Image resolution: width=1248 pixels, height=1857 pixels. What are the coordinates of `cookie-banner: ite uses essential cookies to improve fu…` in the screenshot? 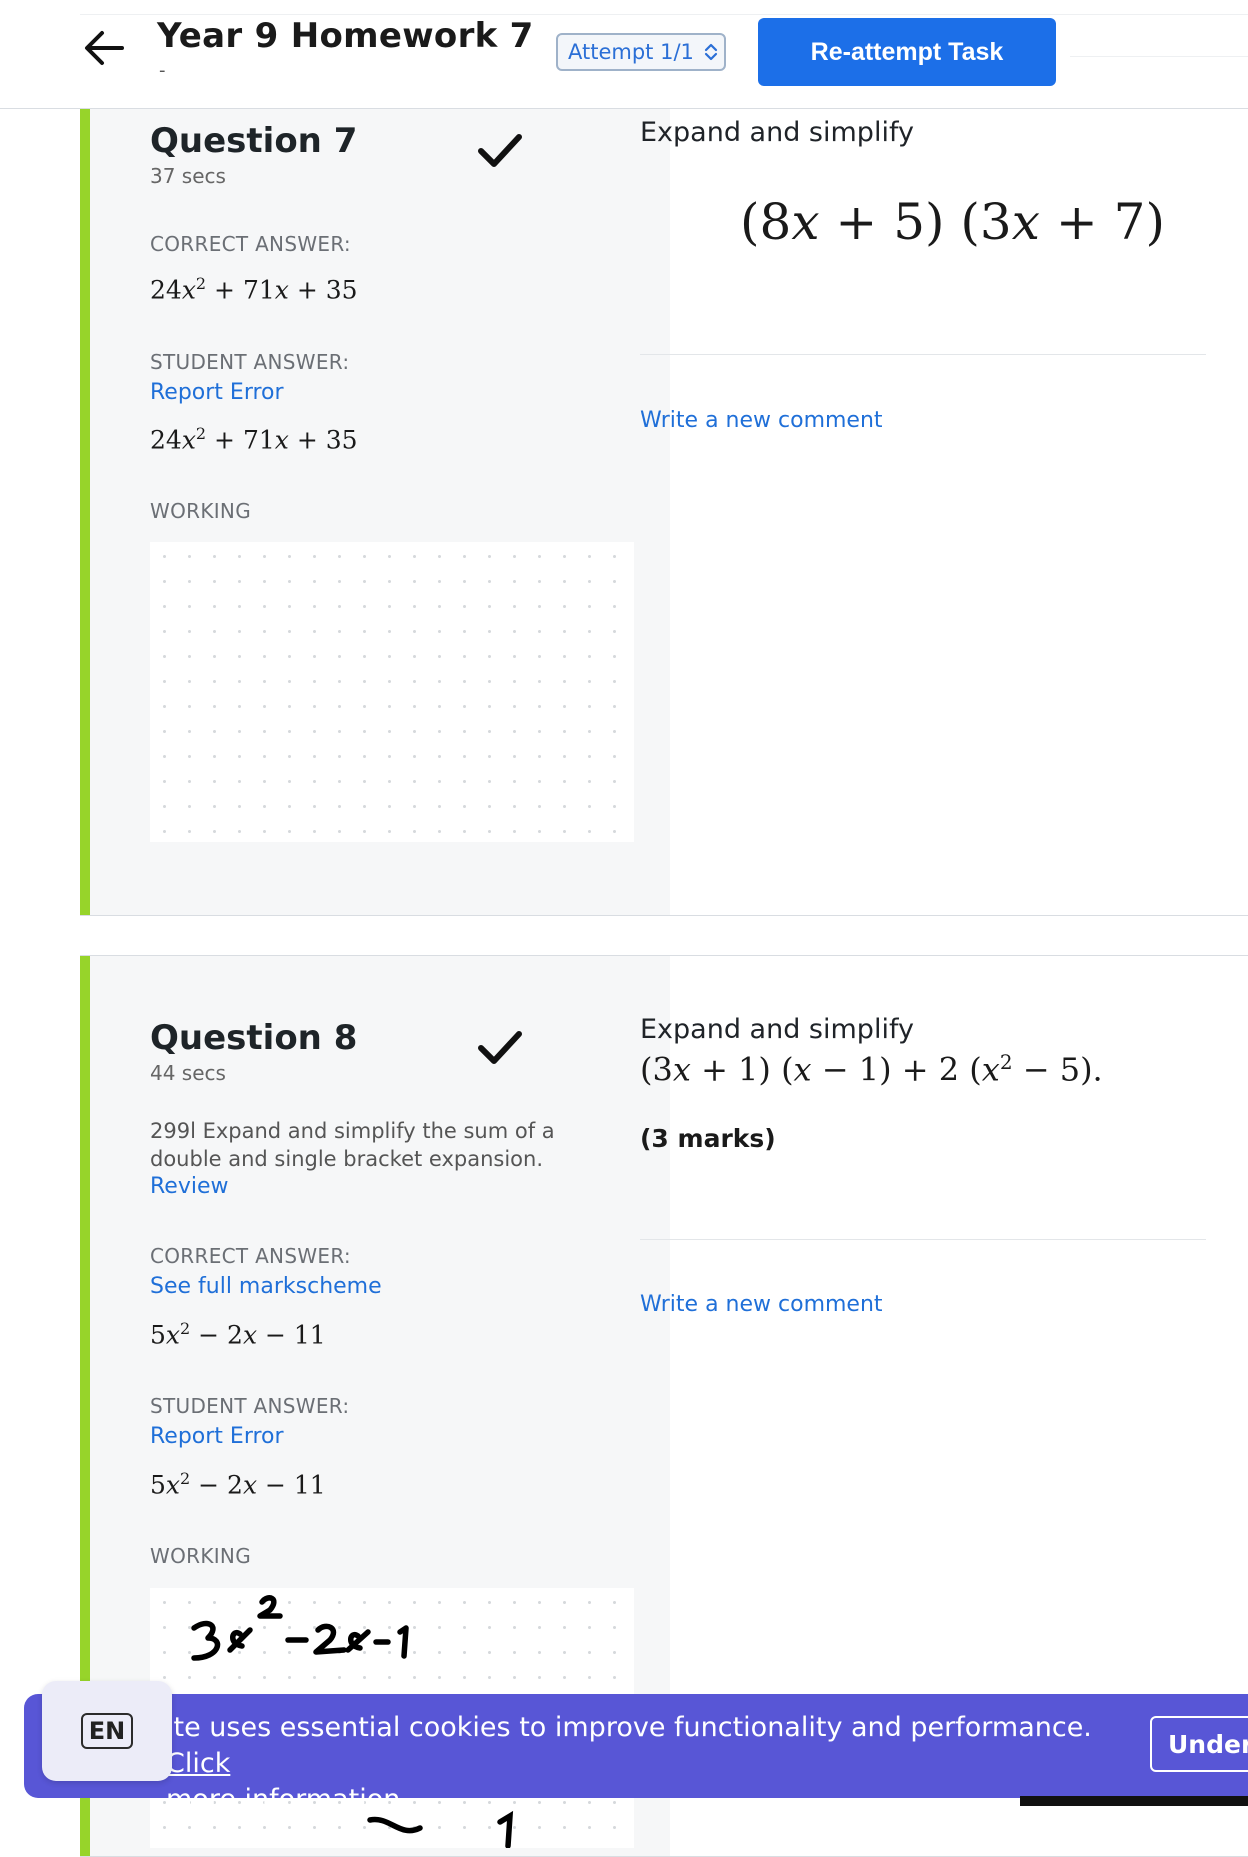 It's located at (636, 1754).